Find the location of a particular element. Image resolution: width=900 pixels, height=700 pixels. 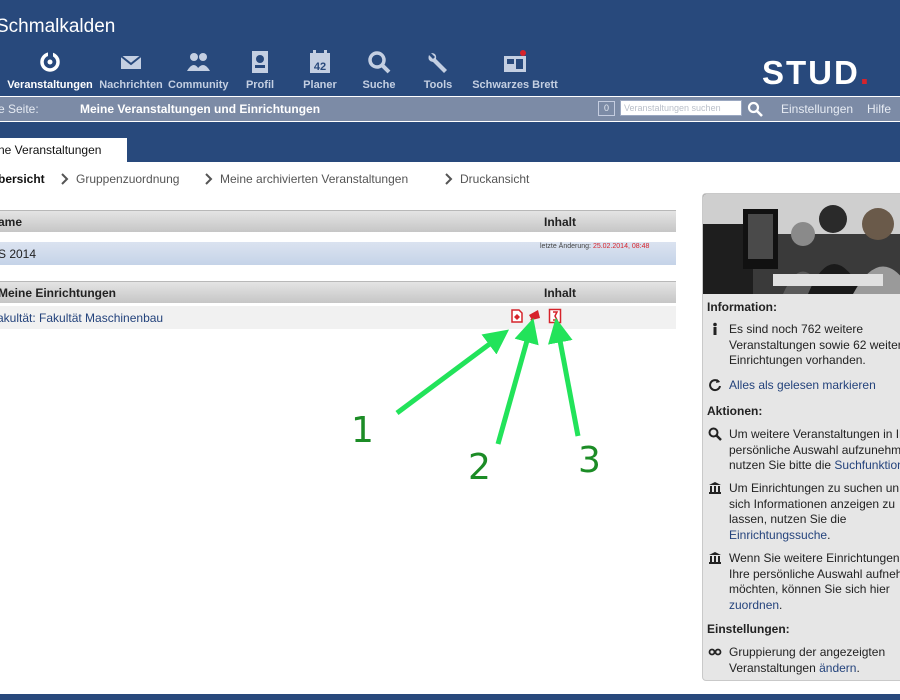

assign-link: zuordnen is located at coordinates (754, 605).